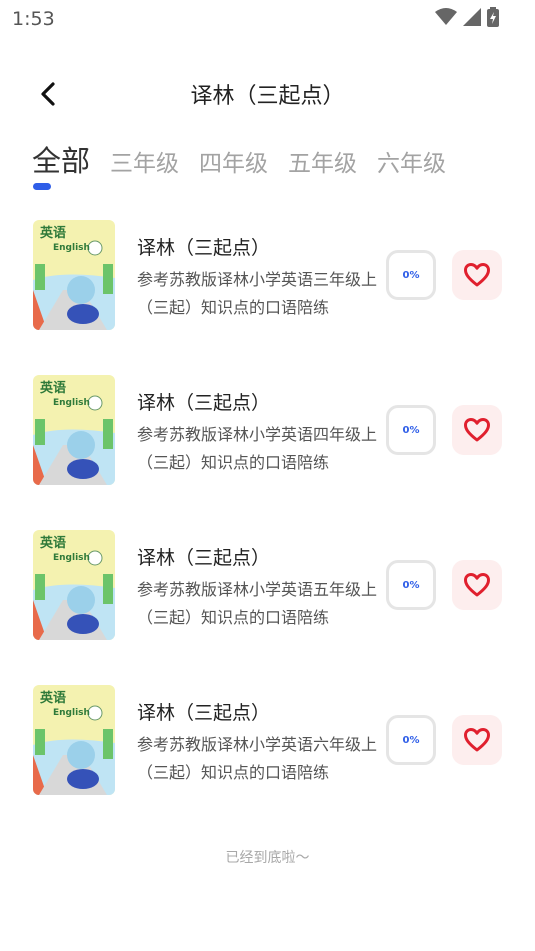 The width and height of the screenshot is (535, 951). I want to click on wifi-icon, so click(446, 16).